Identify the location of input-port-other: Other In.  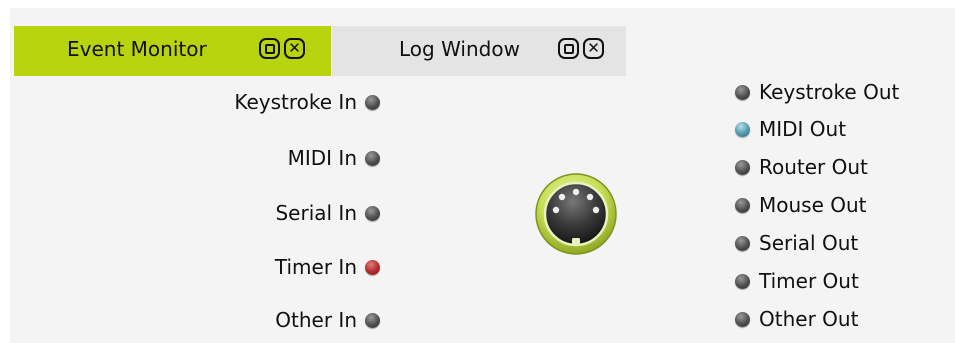
(327, 320).